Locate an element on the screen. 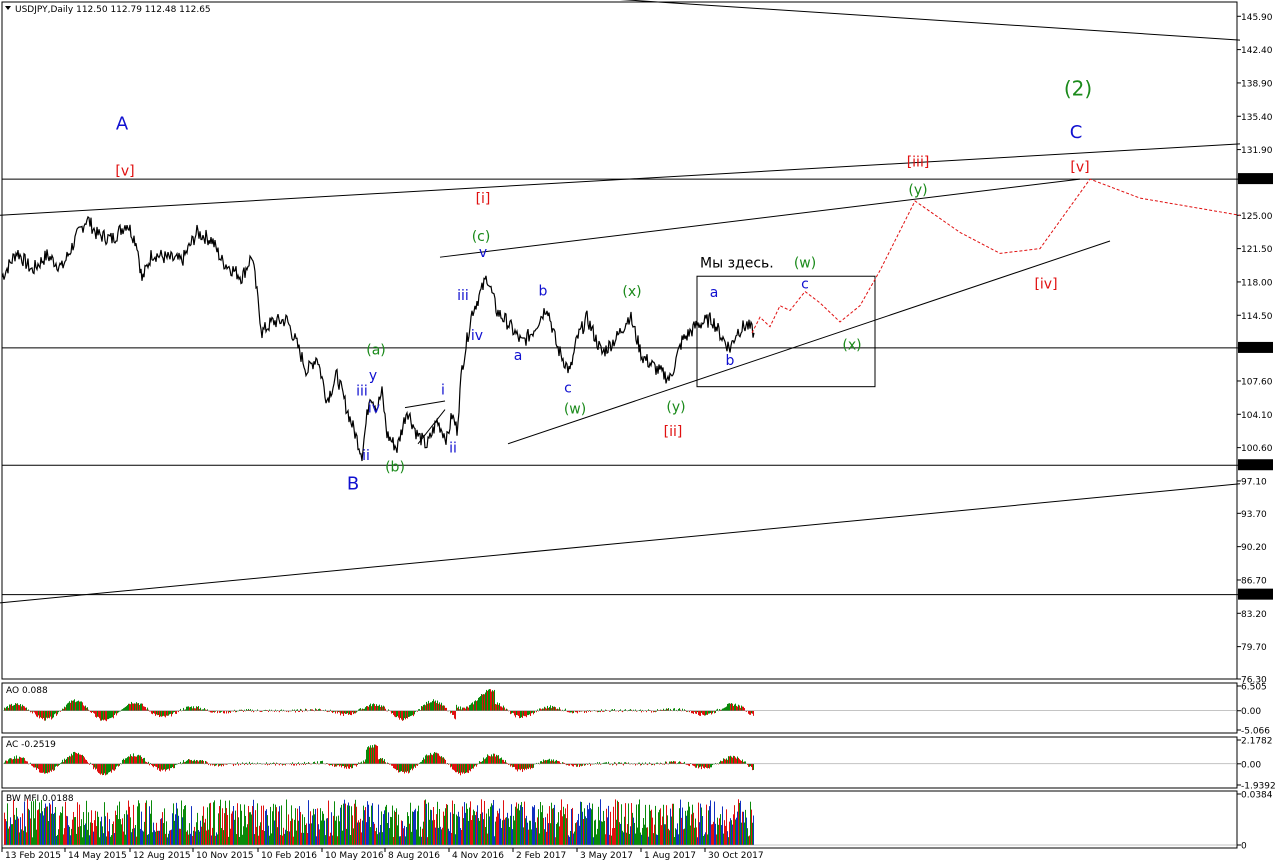 The height and width of the screenshot is (866, 1276). wave-label: i is located at coordinates (443, 390).